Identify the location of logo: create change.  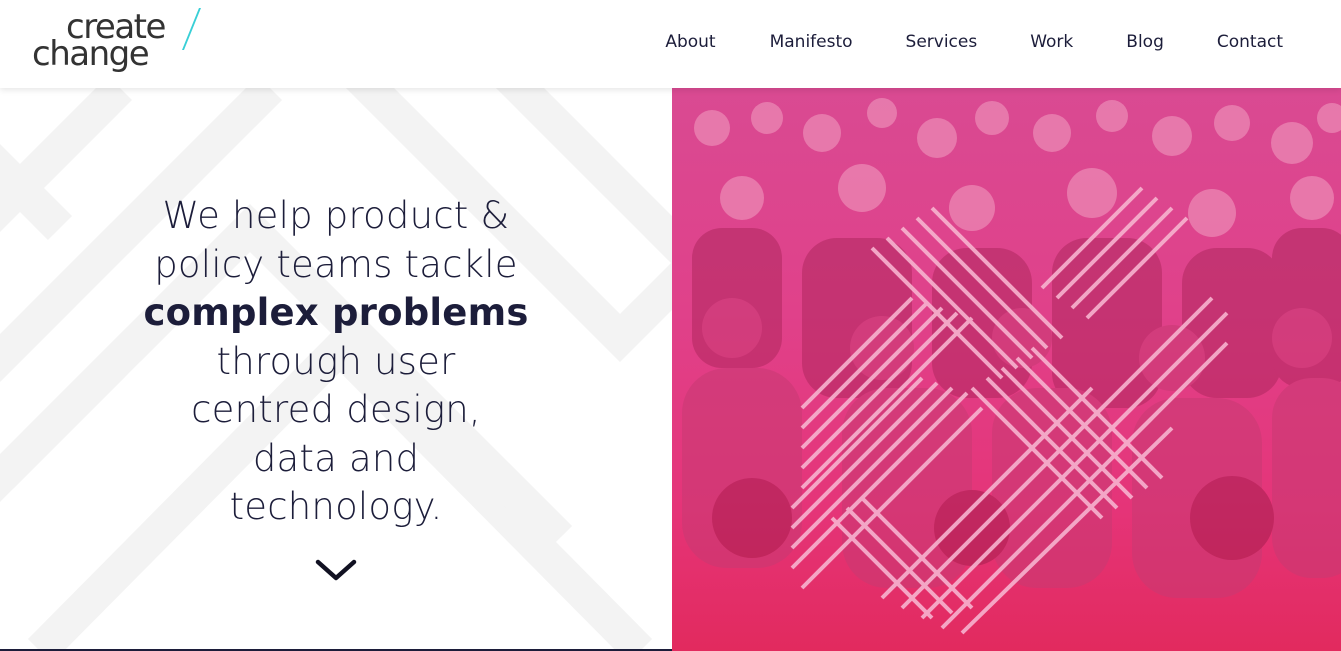
(117, 44).